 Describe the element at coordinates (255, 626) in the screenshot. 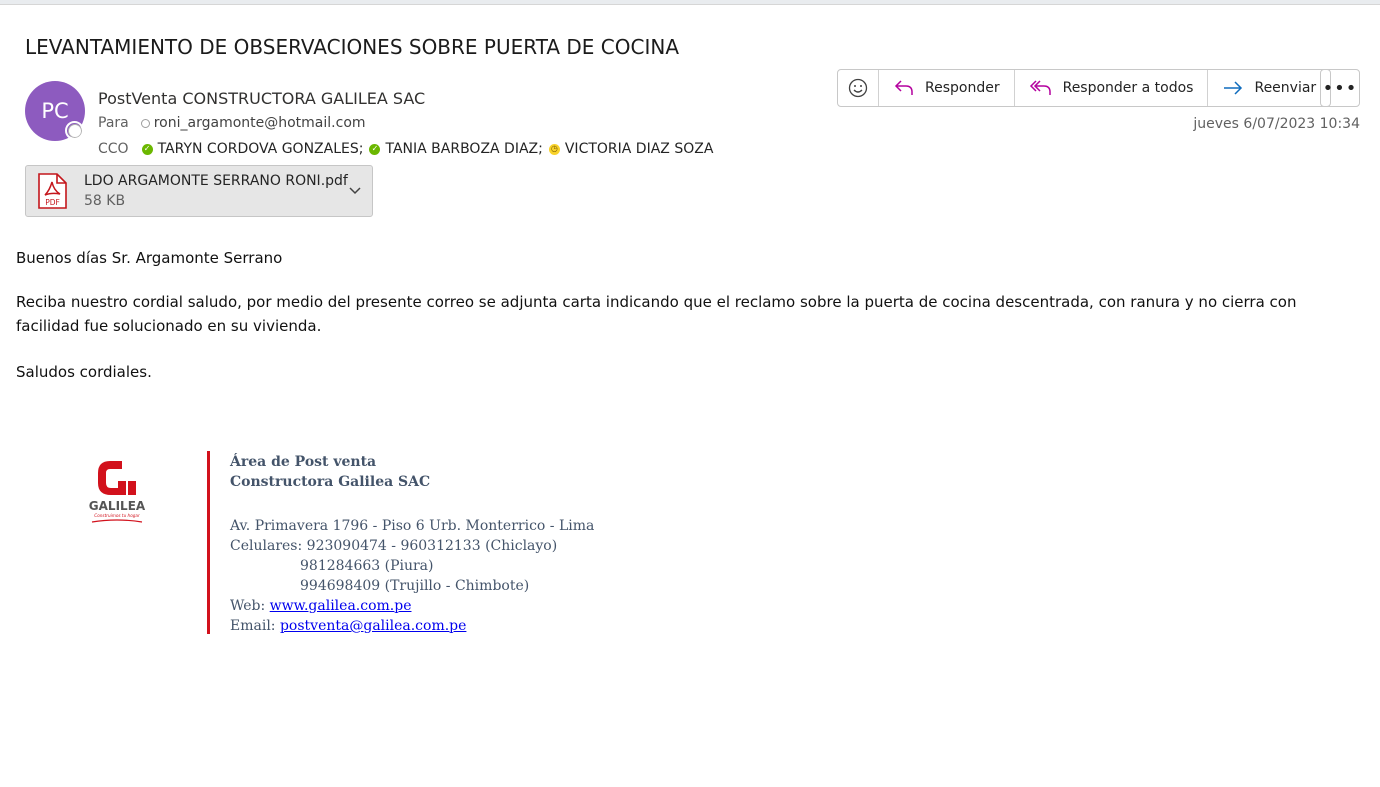

I see `email-label: Email:` at that location.